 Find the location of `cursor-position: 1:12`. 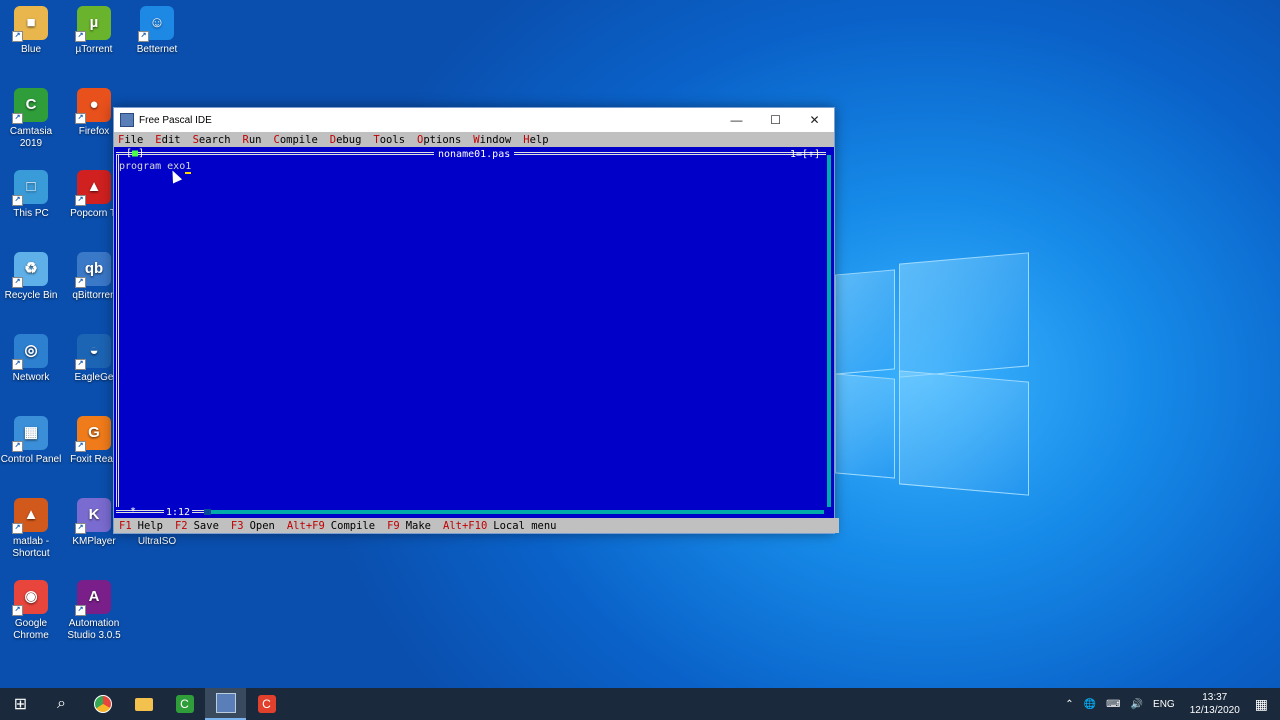

cursor-position: 1:12 is located at coordinates (178, 512).